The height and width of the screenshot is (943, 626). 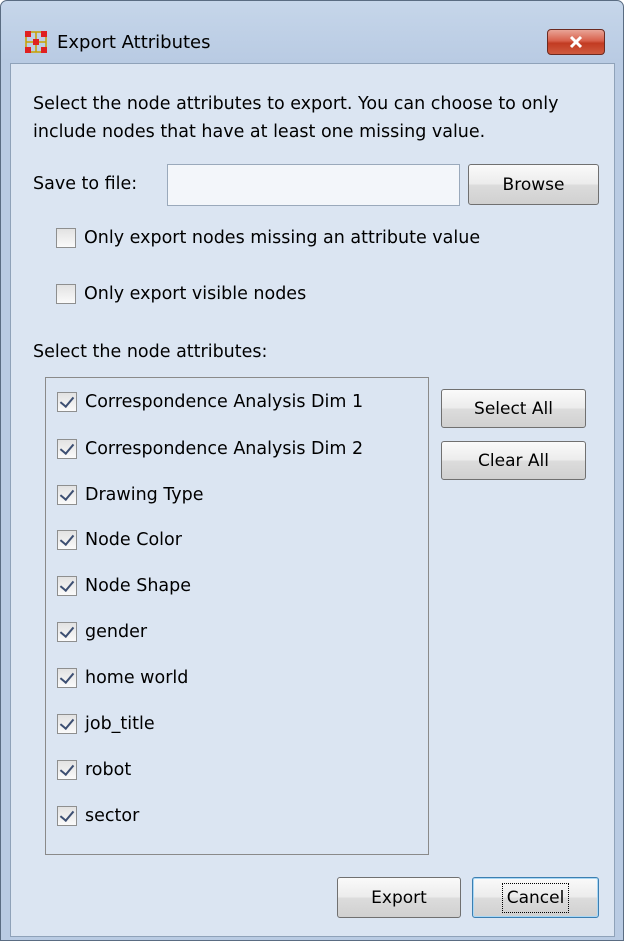 I want to click on visible-nodes-checkbox, so click(x=66, y=294).